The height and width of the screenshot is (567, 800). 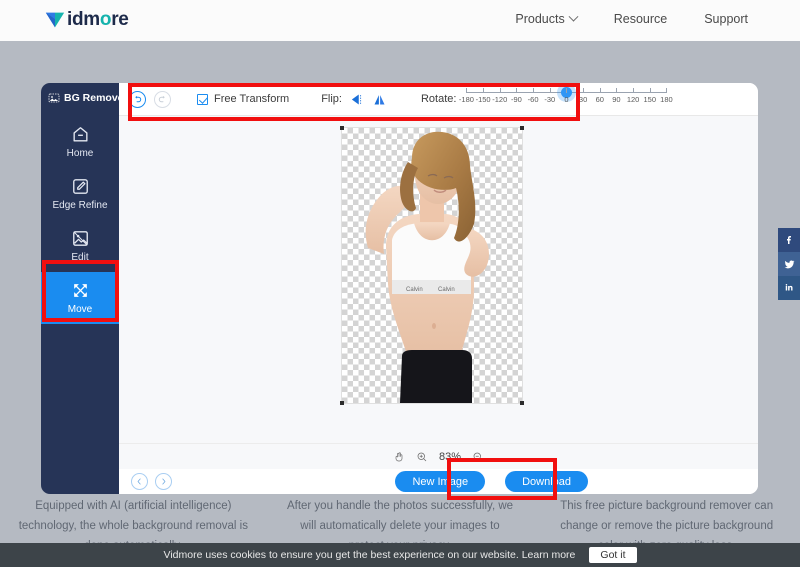 I want to click on rotate-tick--90, so click(x=517, y=90).